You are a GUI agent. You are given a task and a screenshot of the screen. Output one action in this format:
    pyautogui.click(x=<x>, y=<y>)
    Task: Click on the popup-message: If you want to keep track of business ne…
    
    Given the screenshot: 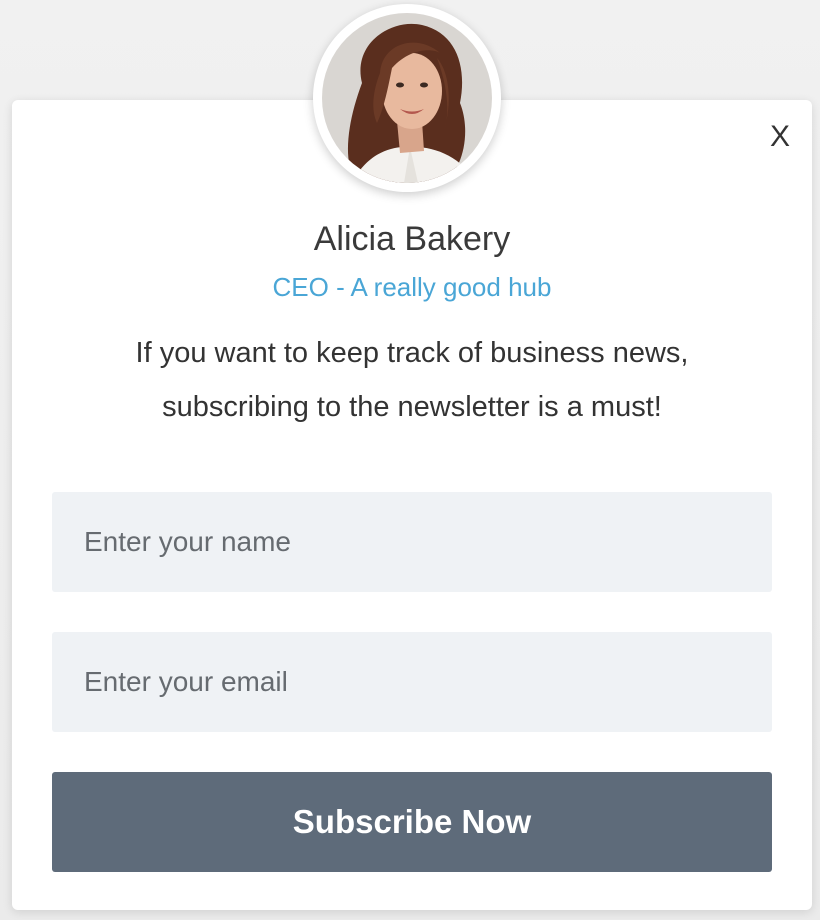 What is the action you would take?
    pyautogui.click(x=412, y=380)
    